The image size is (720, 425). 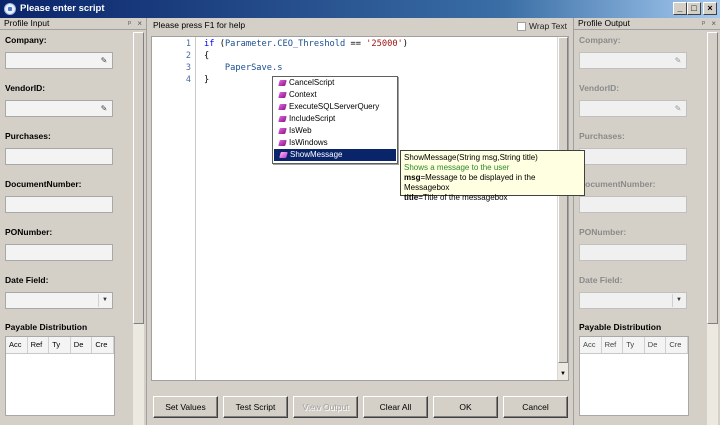 What do you see at coordinates (29, 232) in the screenshot?
I see `ponumber-label: PONumber:` at bounding box center [29, 232].